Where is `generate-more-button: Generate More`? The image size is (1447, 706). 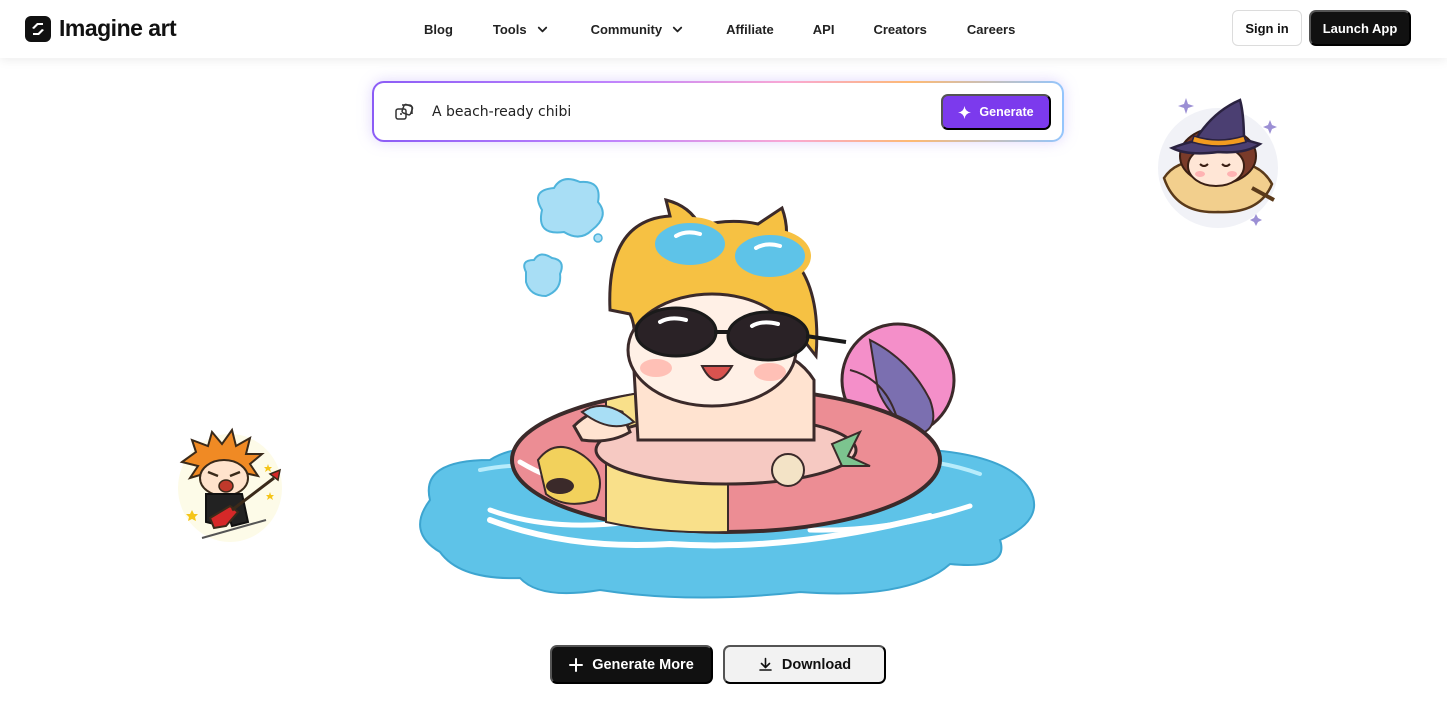 generate-more-button: Generate More is located at coordinates (631, 664).